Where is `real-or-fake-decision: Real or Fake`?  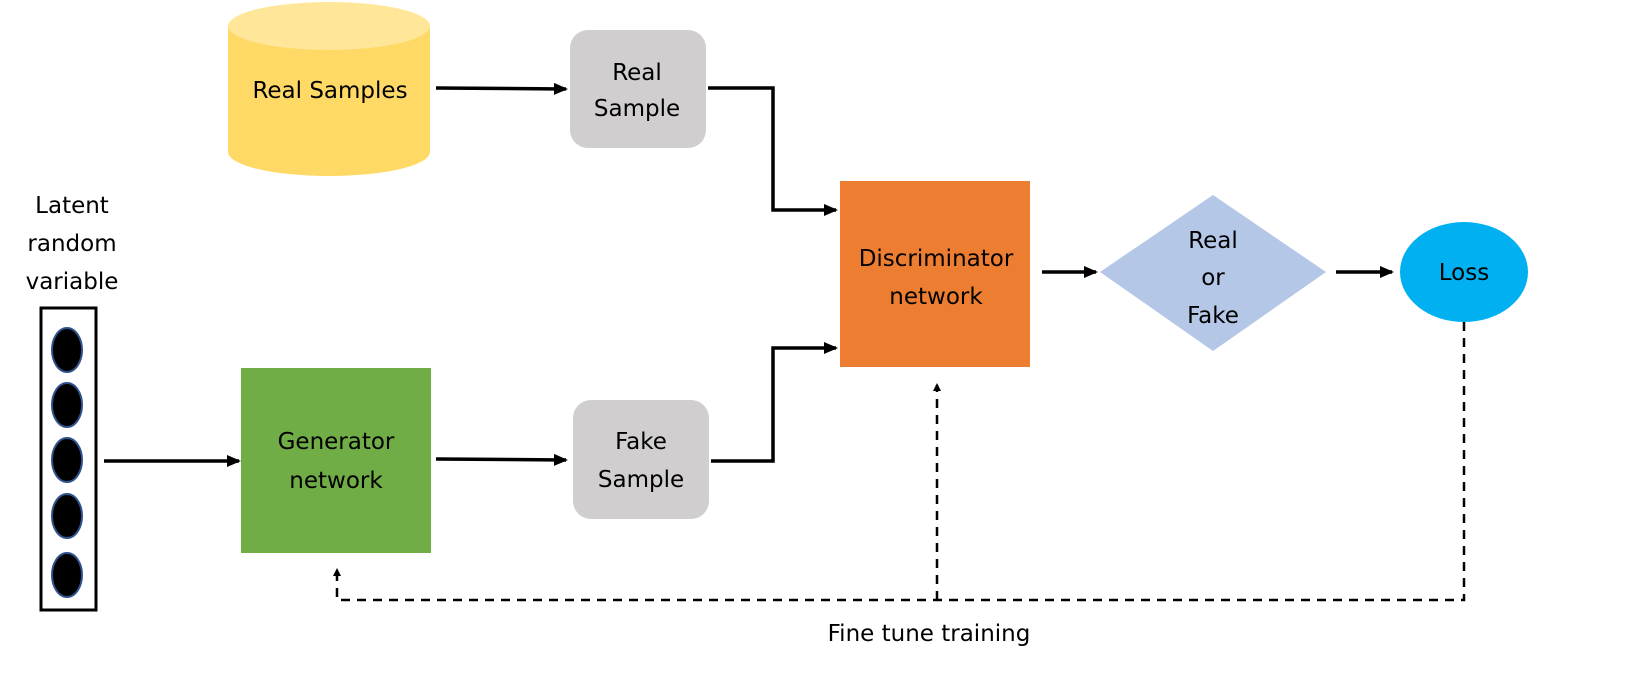 real-or-fake-decision: Real or Fake is located at coordinates (1213, 273).